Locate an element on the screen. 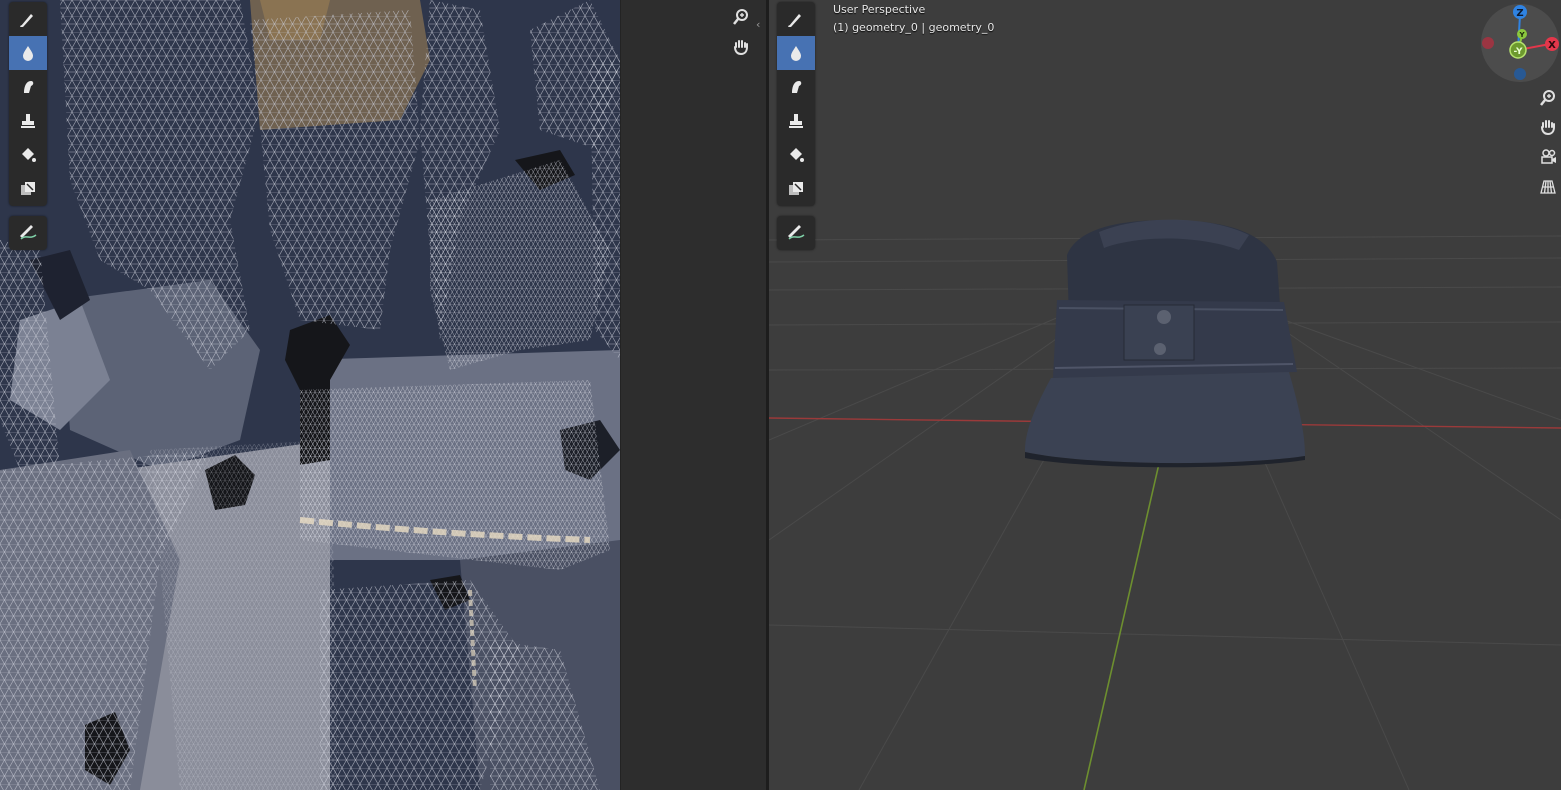 The height and width of the screenshot is (790, 1561). viewport-tool-shelf is located at coordinates (796, 104).